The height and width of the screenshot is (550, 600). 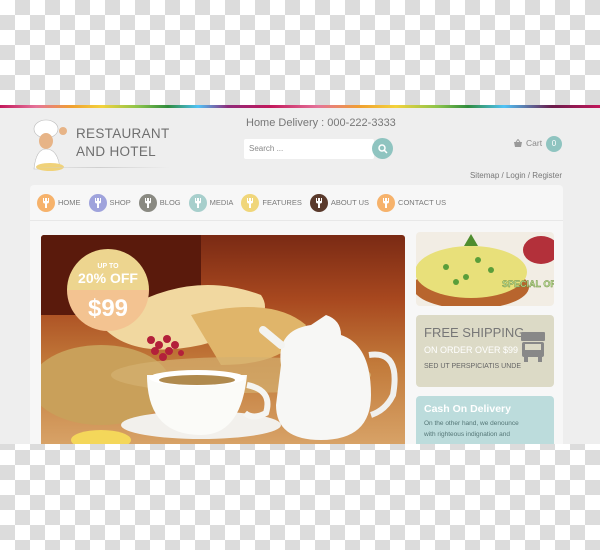 What do you see at coordinates (120, 202) in the screenshot?
I see `nav-label: SHOP` at bounding box center [120, 202].